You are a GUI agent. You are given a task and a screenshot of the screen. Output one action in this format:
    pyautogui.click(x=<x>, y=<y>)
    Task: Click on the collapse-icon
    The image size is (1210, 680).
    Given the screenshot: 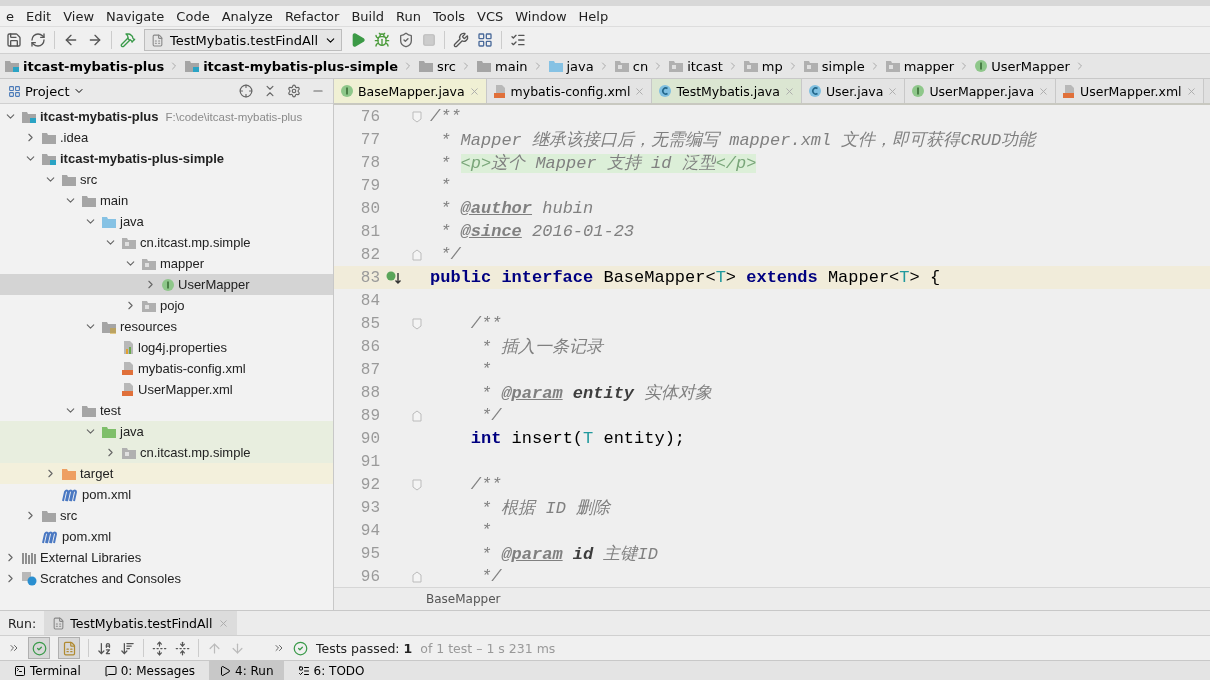 What is the action you would take?
    pyautogui.click(x=270, y=91)
    